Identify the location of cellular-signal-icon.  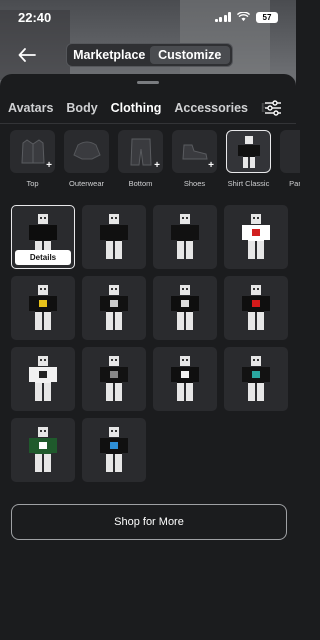
(222, 17).